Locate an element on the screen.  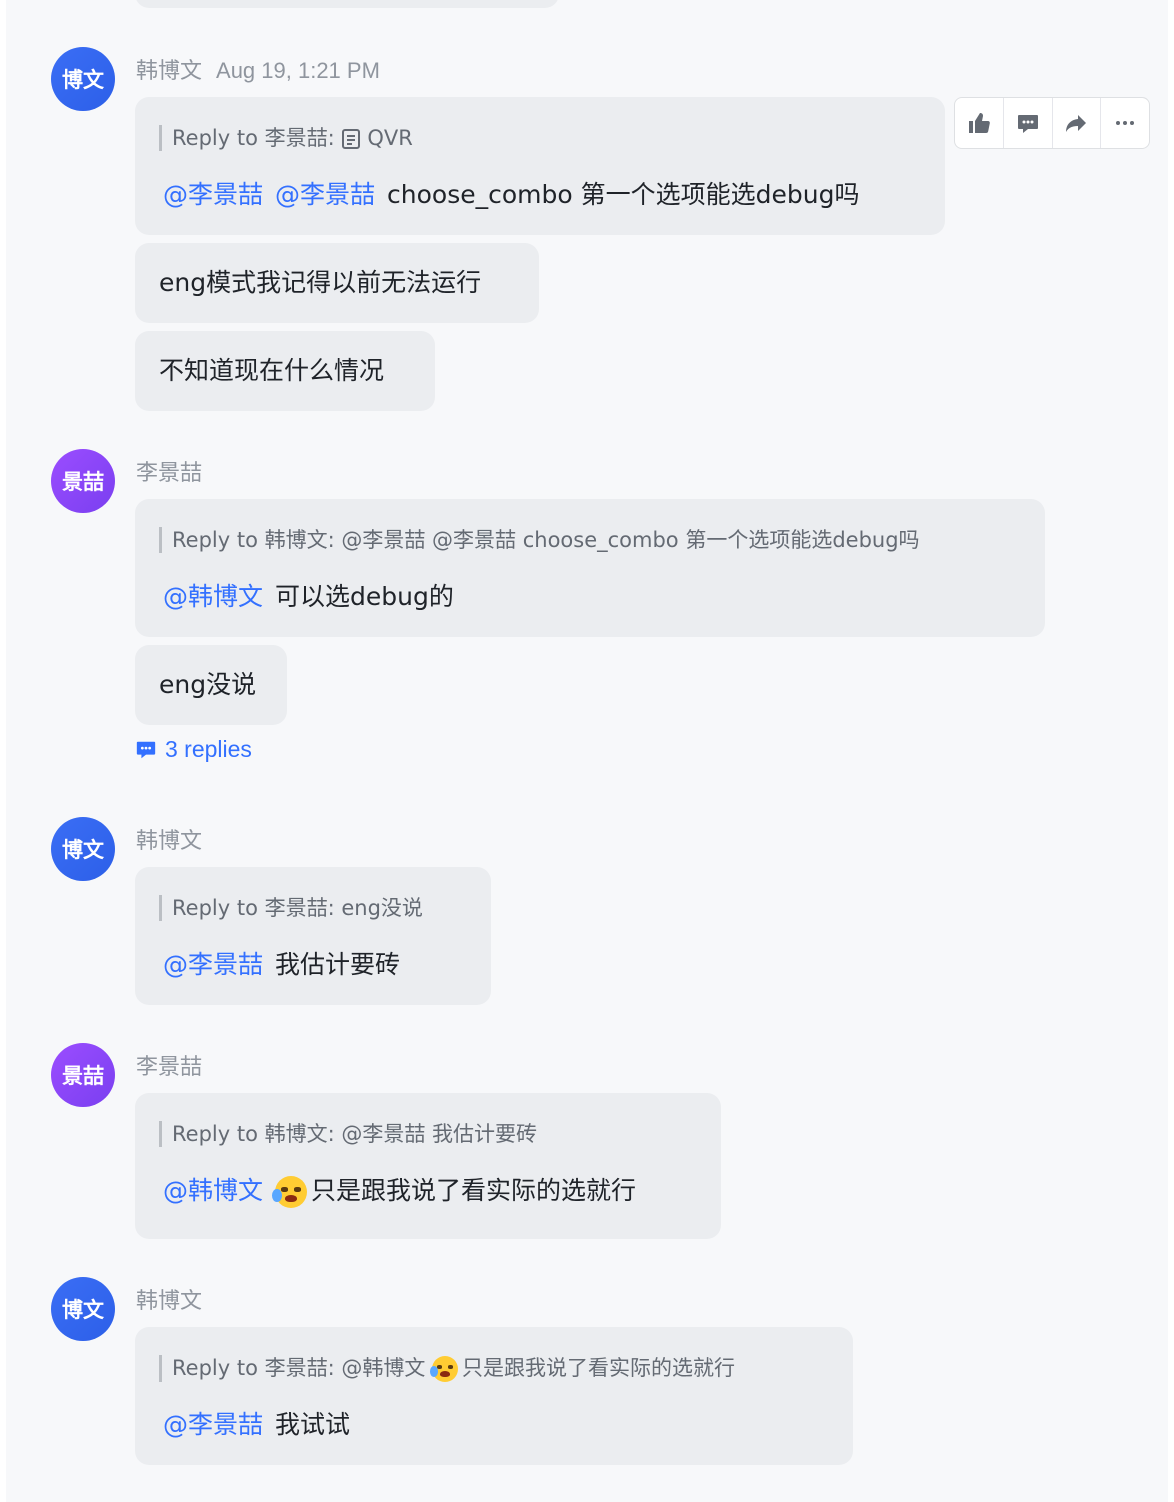
message-body: choose_combo 第一个选项能选debug吗 is located at coordinates (623, 194).